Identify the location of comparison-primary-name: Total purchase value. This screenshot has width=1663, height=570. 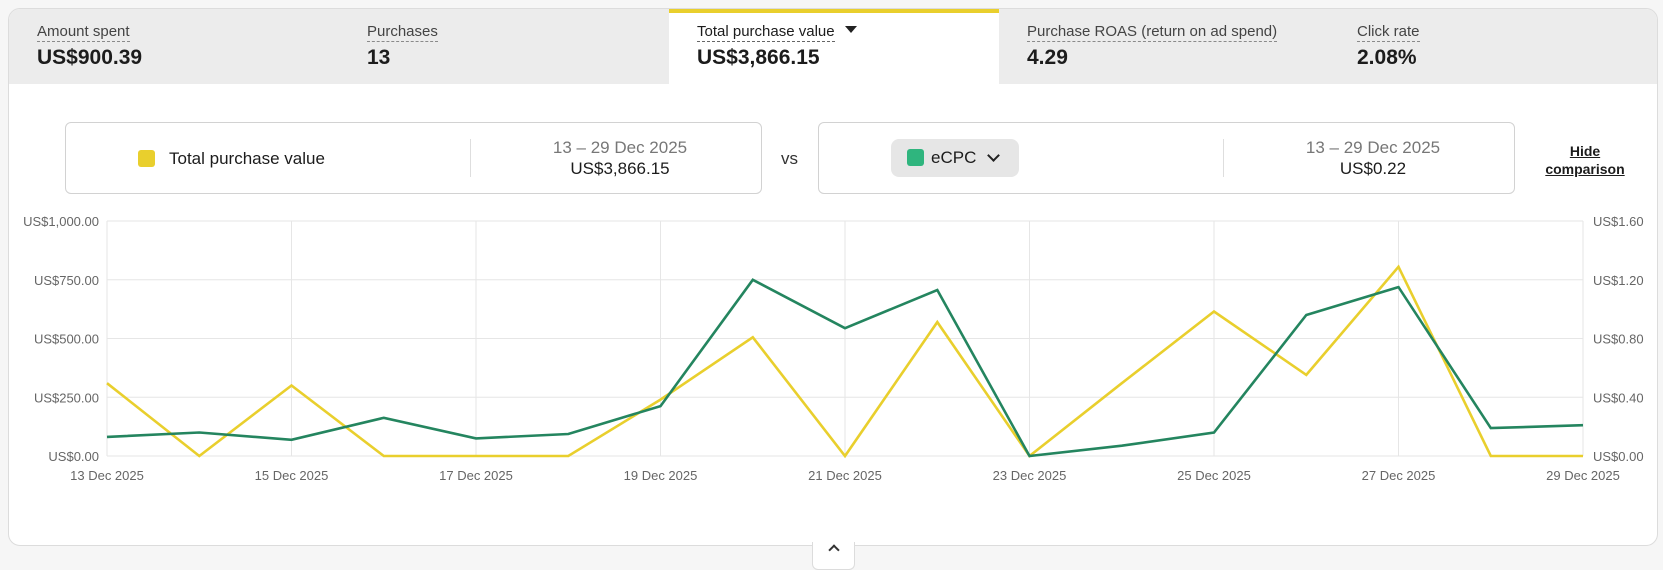
(247, 158).